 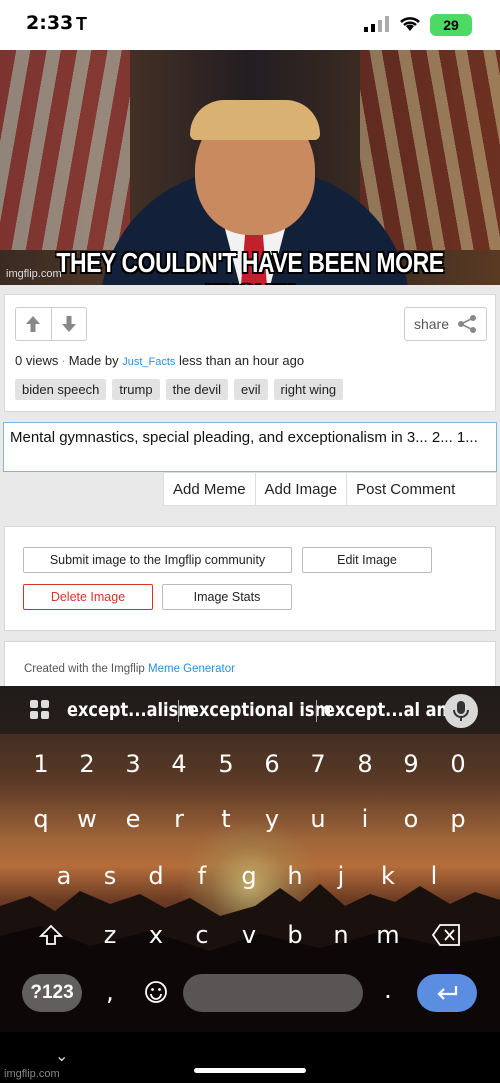 I want to click on key-z: z, so click(x=110, y=935).